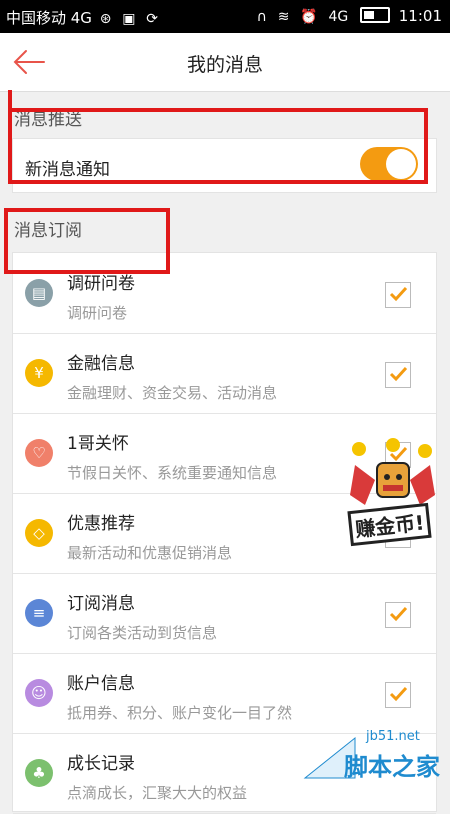 This screenshot has height=814, width=450. I want to click on document-icon: ≡, so click(39, 613).